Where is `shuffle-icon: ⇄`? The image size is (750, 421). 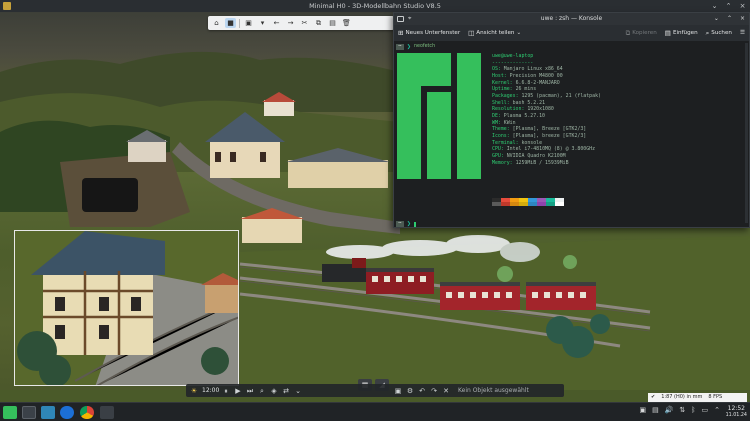 shuffle-icon: ⇄ is located at coordinates (286, 391).